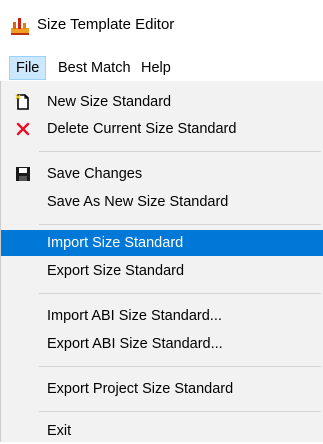 Image resolution: width=323 pixels, height=444 pixels. I want to click on menu-item-export-project: Export Project Size Standard, so click(162, 389).